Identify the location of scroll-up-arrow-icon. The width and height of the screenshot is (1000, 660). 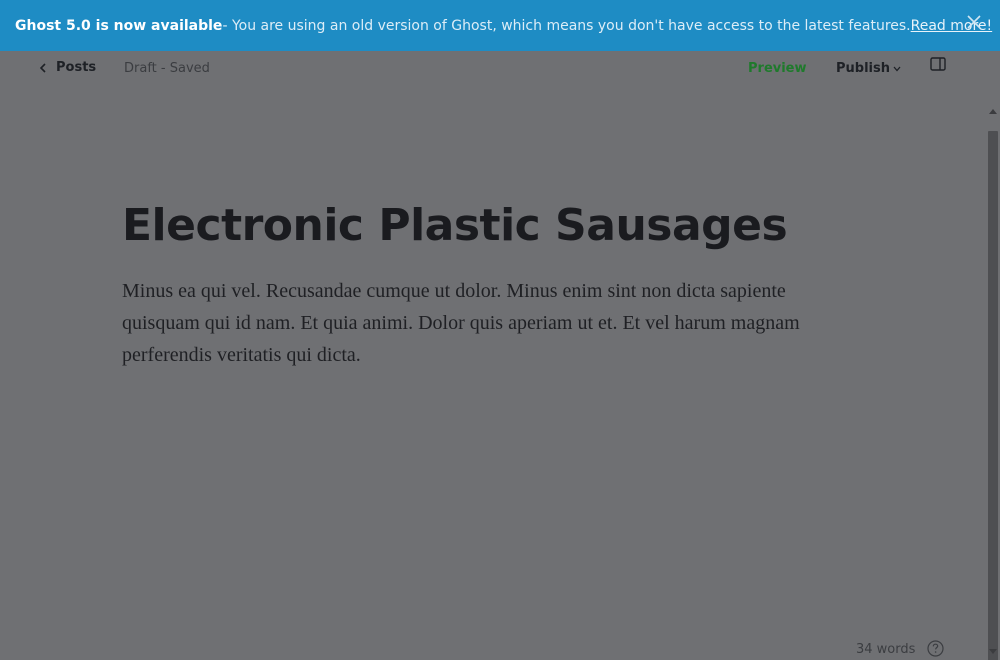
(993, 111).